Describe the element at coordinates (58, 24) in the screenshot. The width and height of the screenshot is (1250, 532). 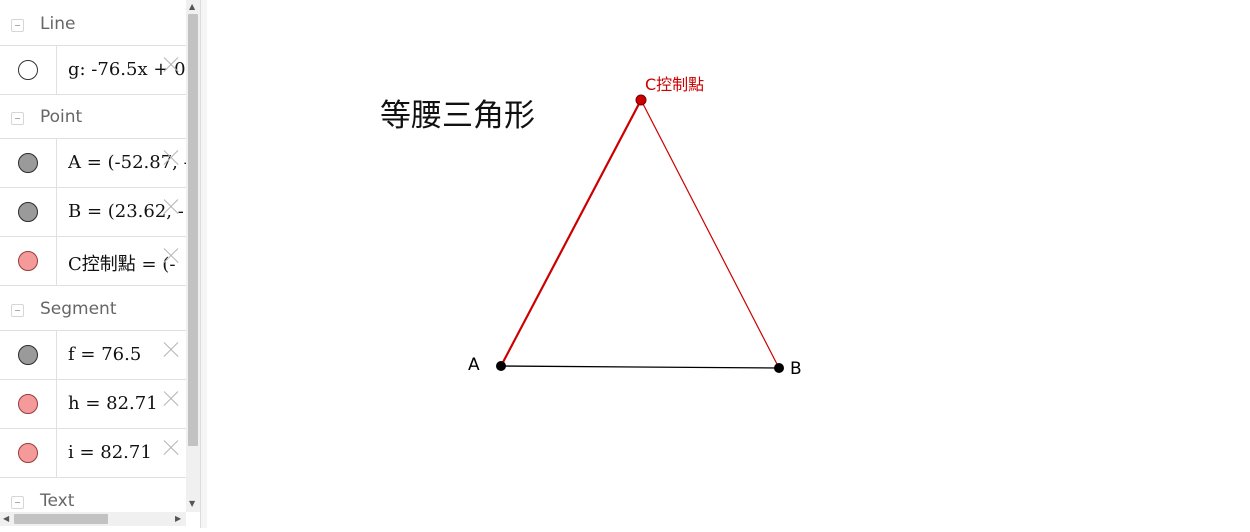
I see `group-label-line: Line` at that location.